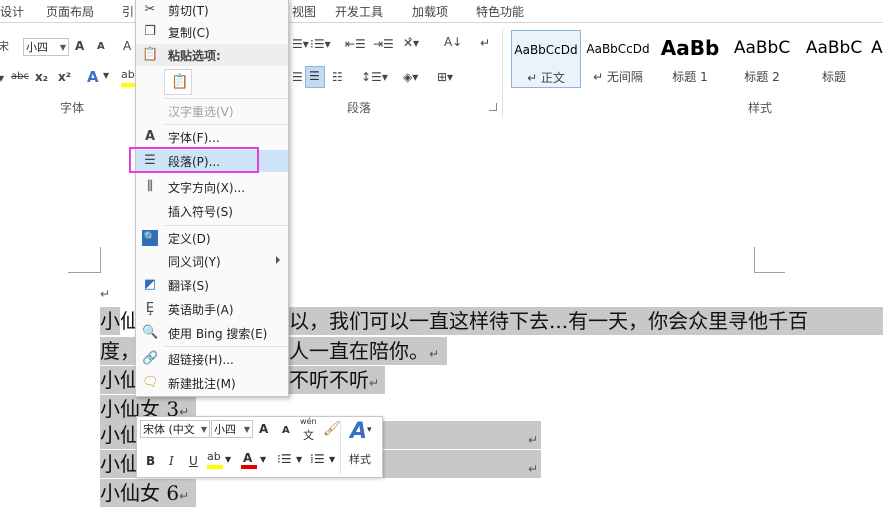 The height and width of the screenshot is (519, 883). What do you see at coordinates (212, 32) in the screenshot?
I see `menu-item-copy: ❐ 复制(C)` at bounding box center [212, 32].